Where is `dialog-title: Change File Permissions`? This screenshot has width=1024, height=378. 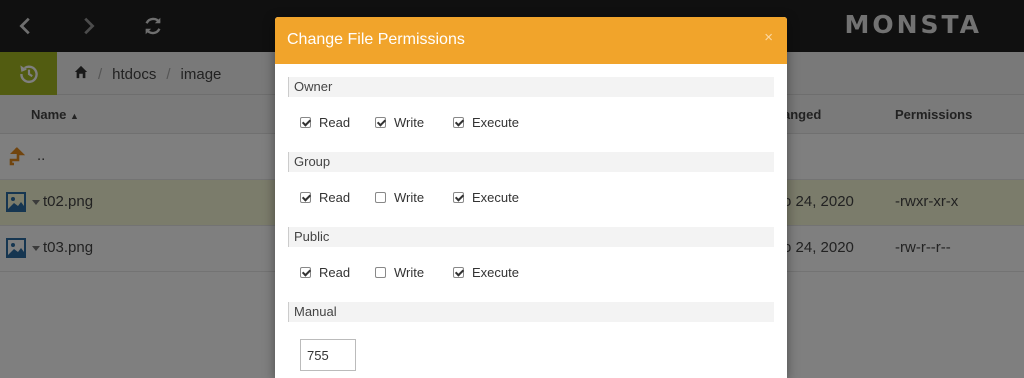
dialog-title: Change File Permissions is located at coordinates (376, 39).